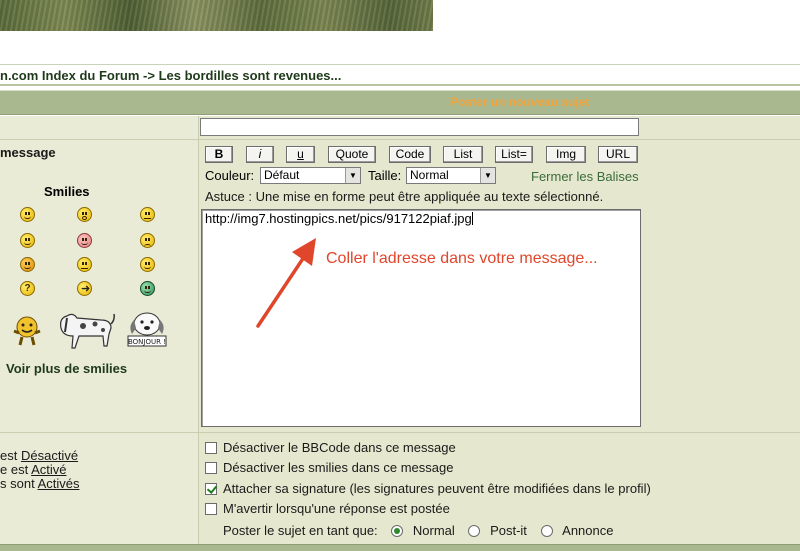 This screenshot has height=551, width=800. Describe the element at coordinates (147, 240) in the screenshot. I see `sad-icon` at that location.